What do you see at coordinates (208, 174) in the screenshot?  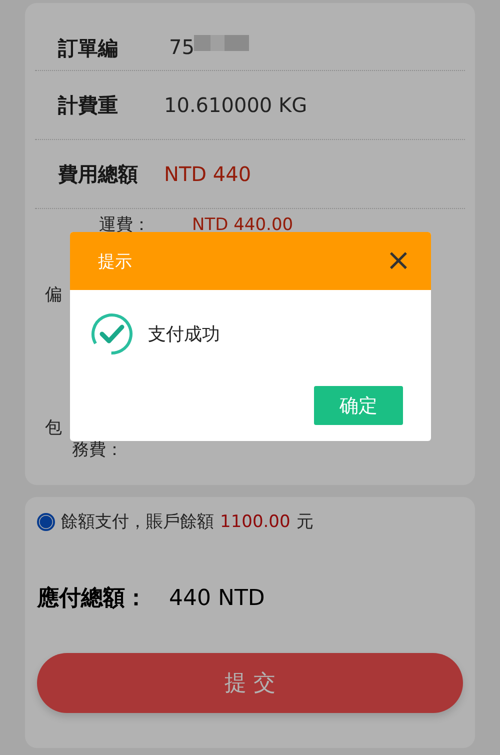 I see `field-value: NTD 440` at bounding box center [208, 174].